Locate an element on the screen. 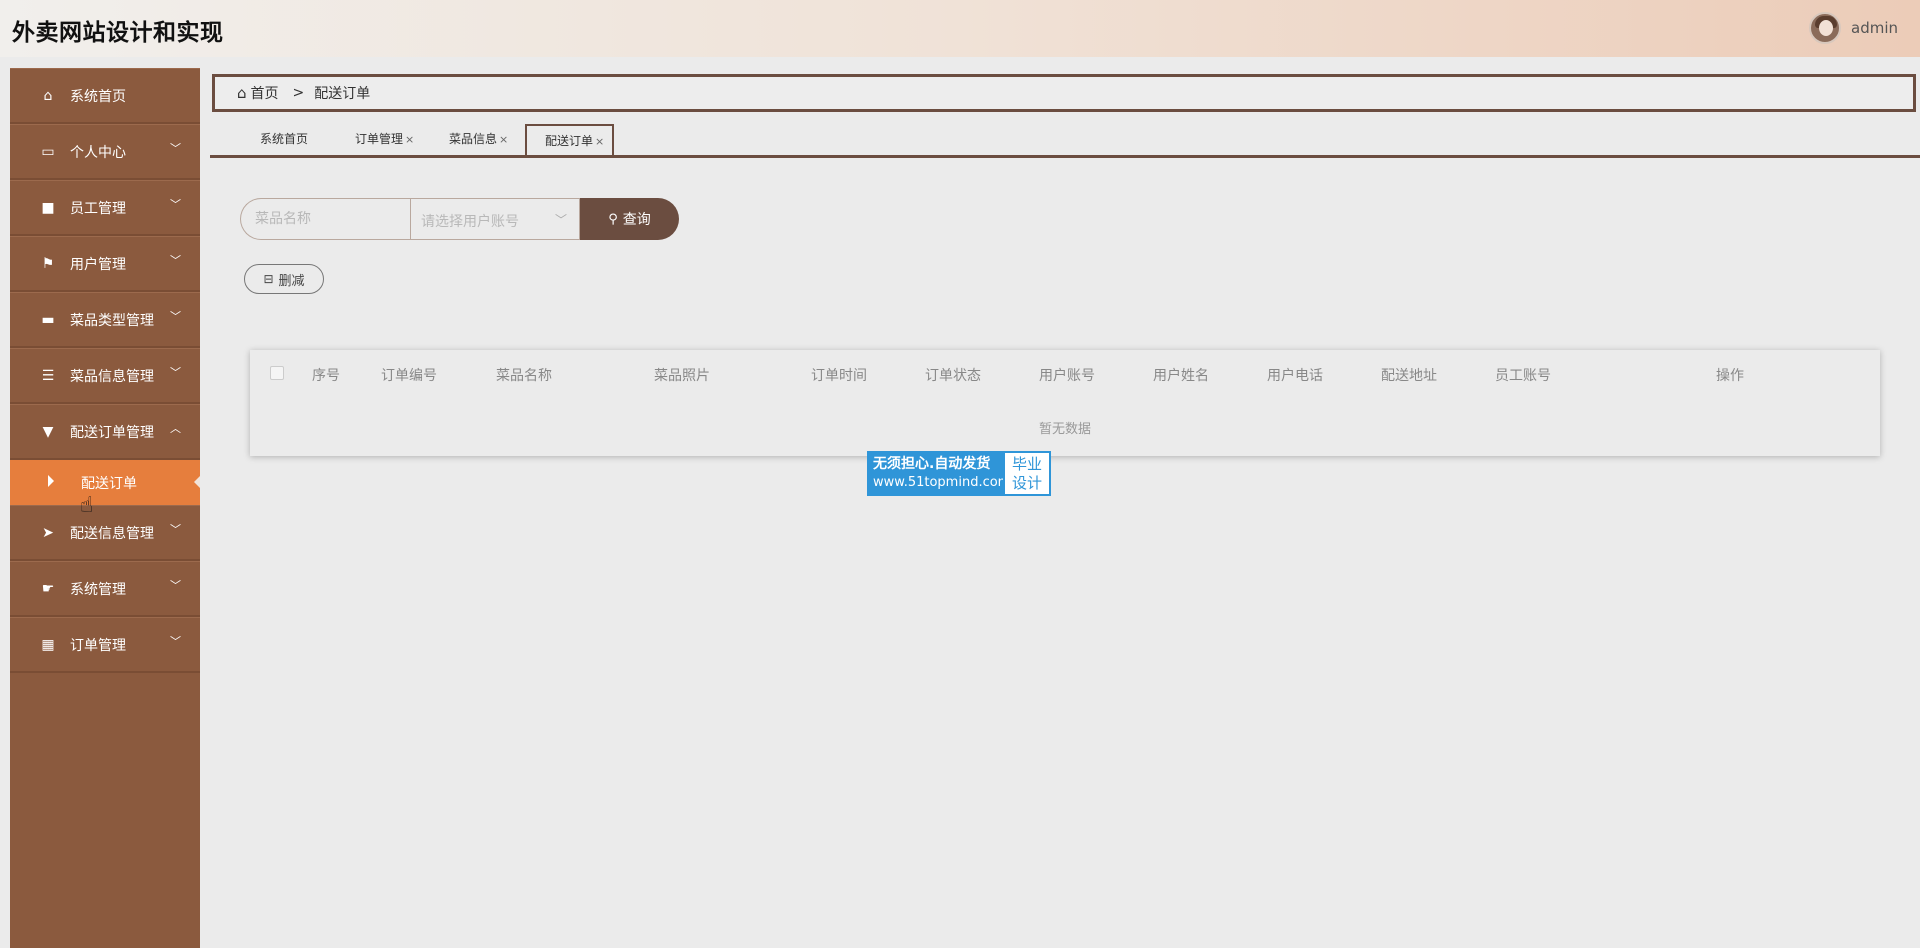 Image resolution: width=1920 pixels, height=948 pixels. sidebar-item-staff: ■ 员工管理 ﹀ is located at coordinates (105, 208).